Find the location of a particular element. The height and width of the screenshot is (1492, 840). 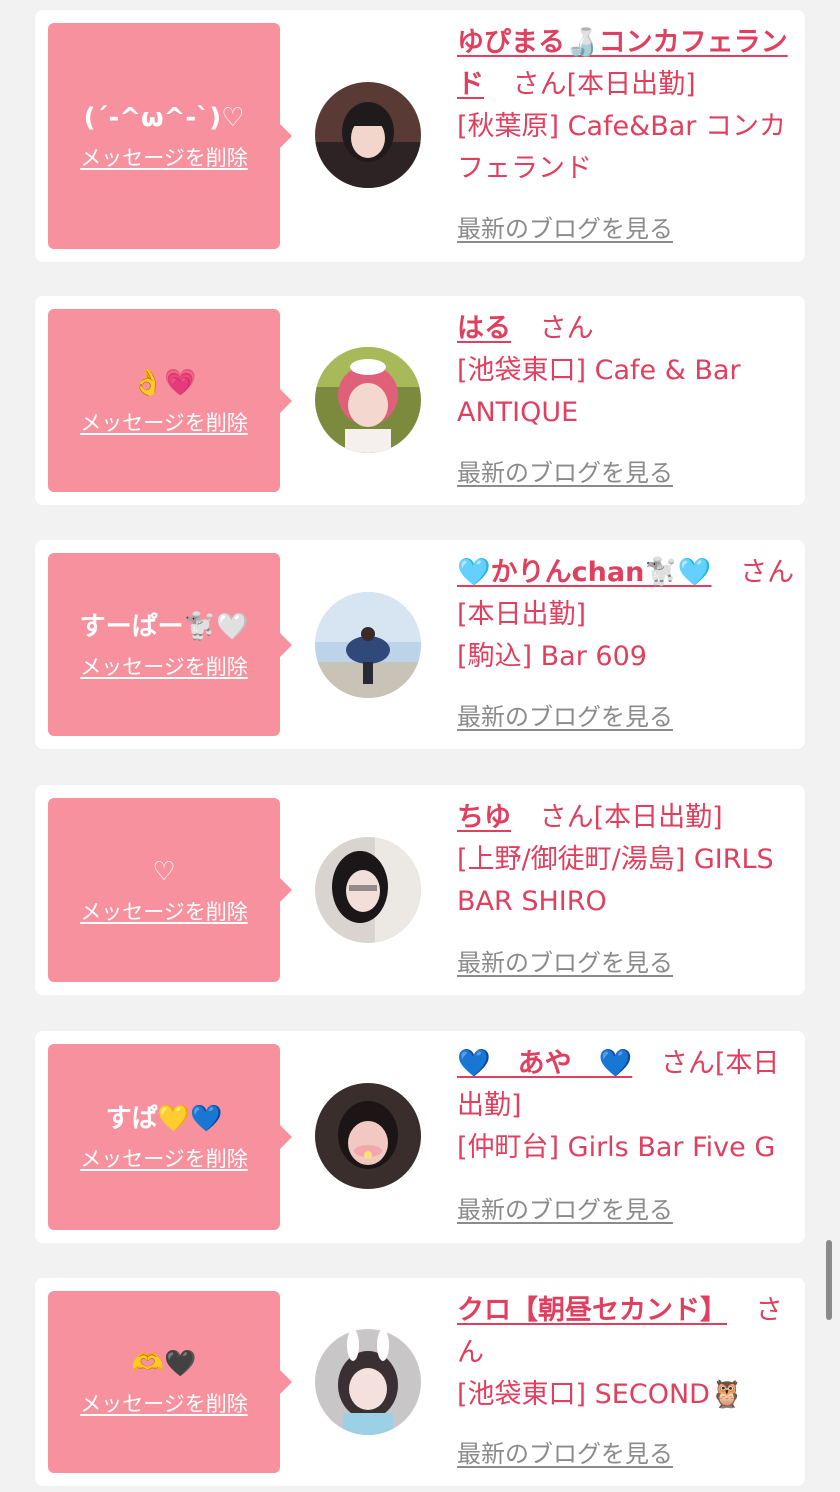

cast-honorific: さん is located at coordinates (566, 328).